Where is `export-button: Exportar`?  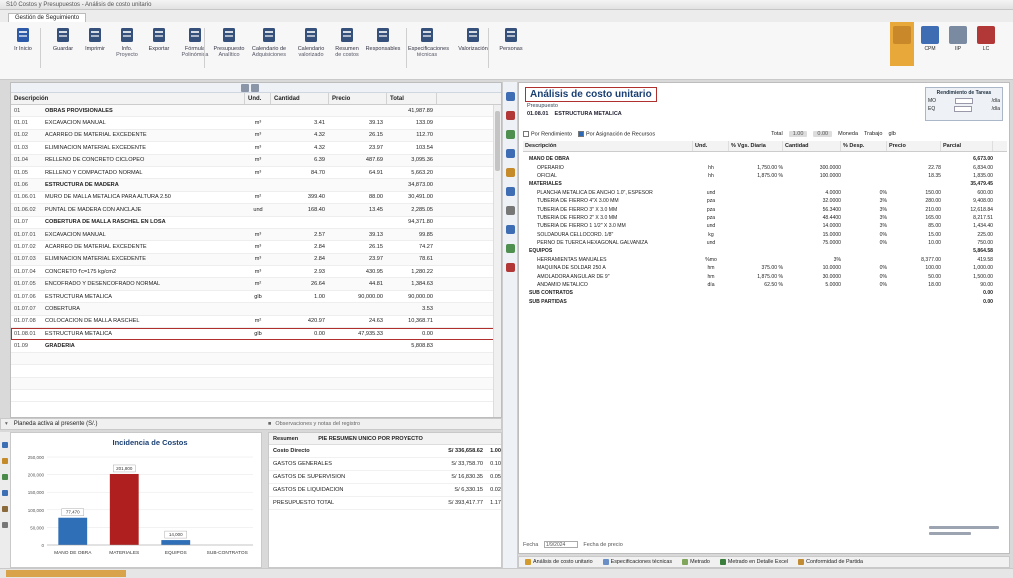 export-button: Exportar is located at coordinates (159, 39).